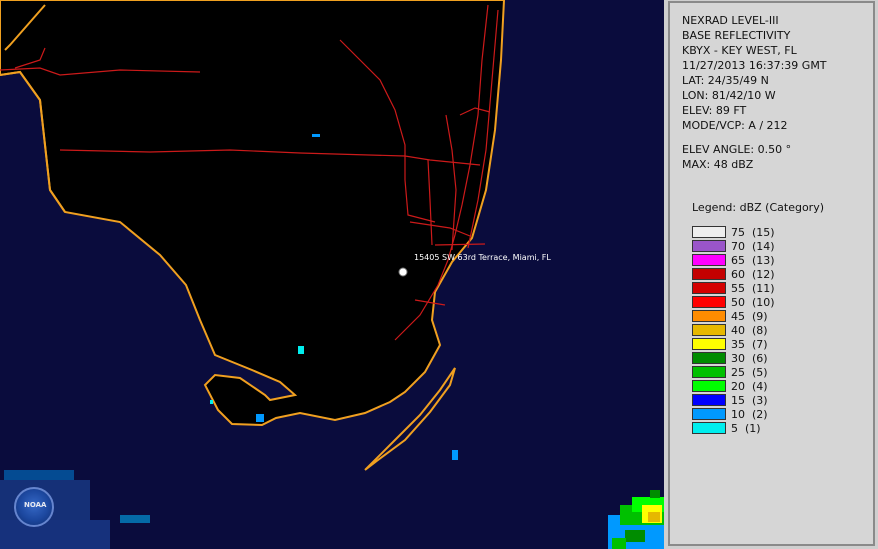 Image resolution: width=878 pixels, height=549 pixels. Describe the element at coordinates (749, 372) in the screenshot. I see `legend-label: 25 (5)` at that location.